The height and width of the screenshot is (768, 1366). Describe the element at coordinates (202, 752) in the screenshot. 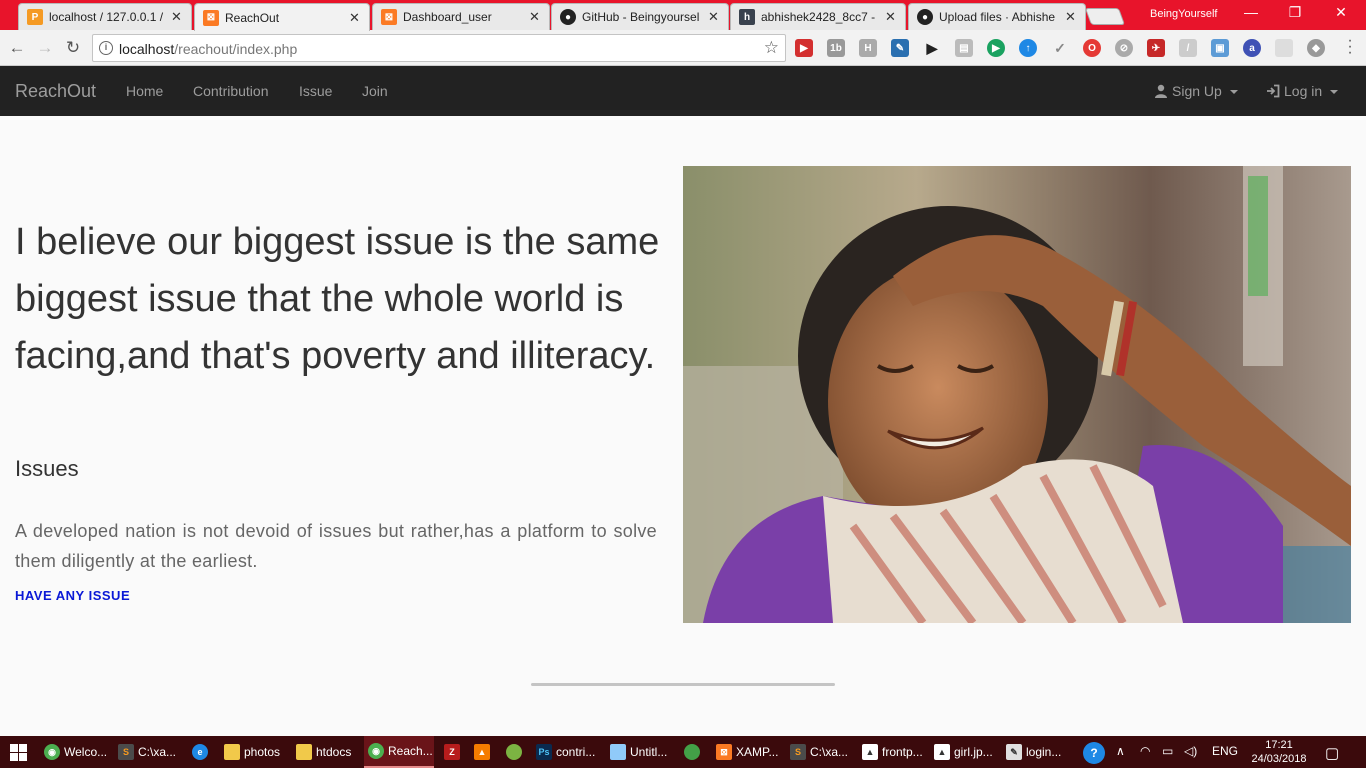

I see `taskbar-item: e` at that location.